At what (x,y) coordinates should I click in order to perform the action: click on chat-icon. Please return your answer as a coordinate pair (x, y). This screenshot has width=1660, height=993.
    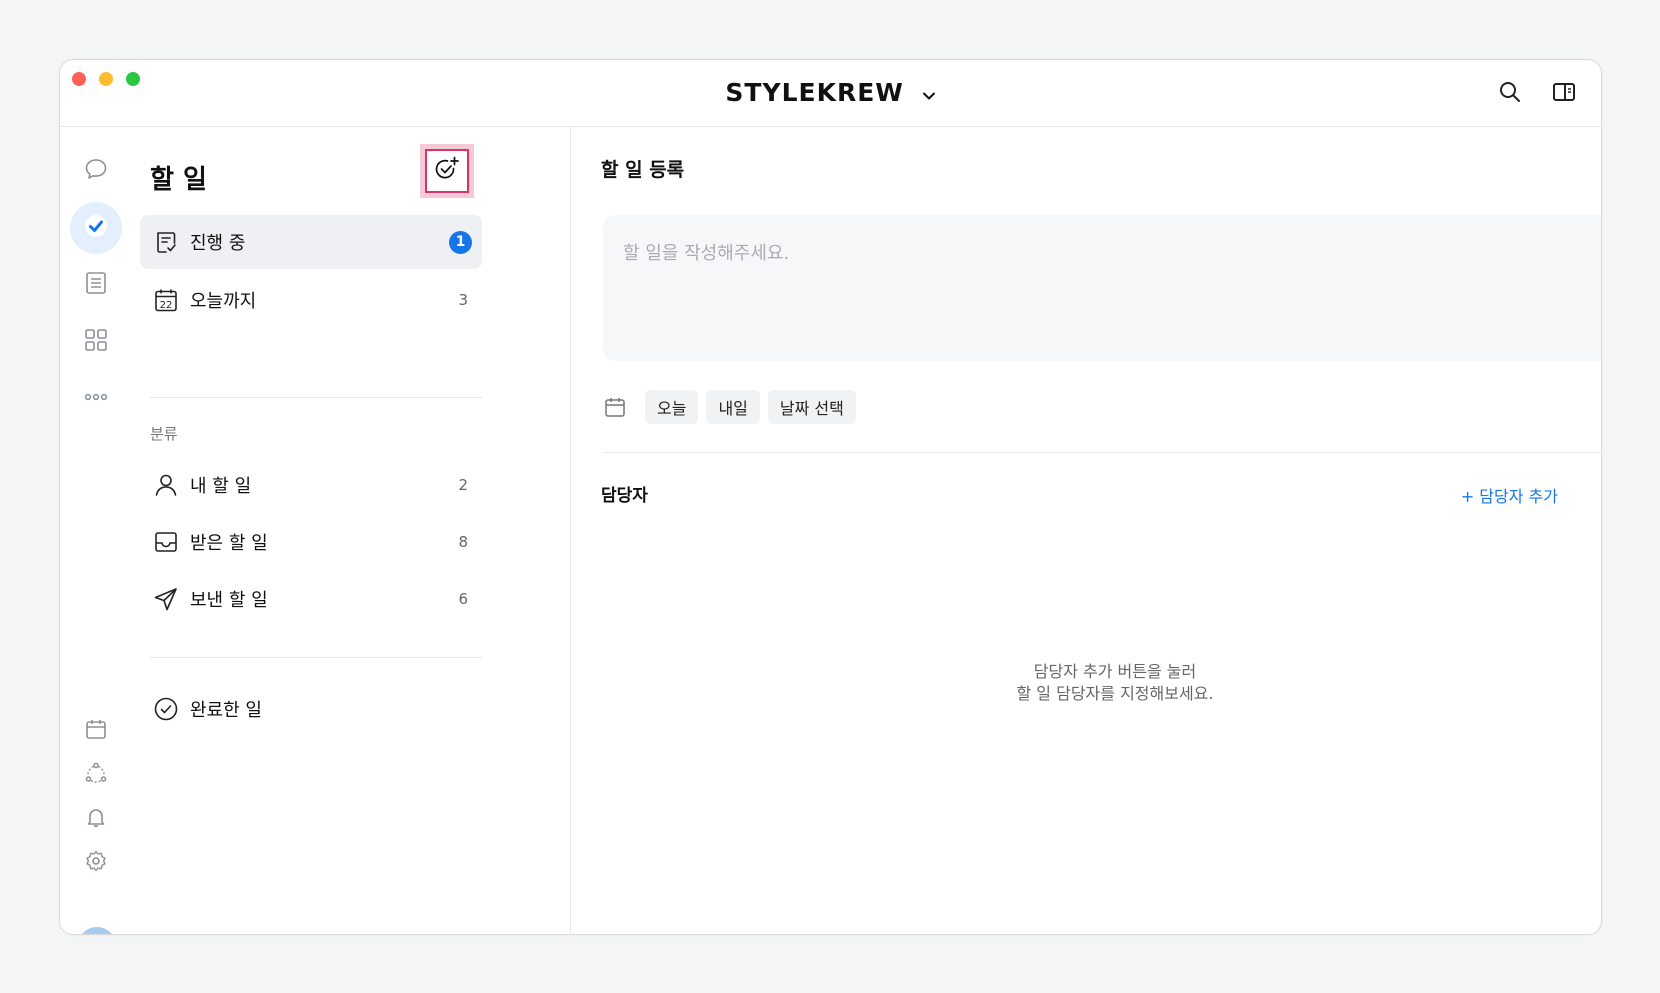
    Looking at the image, I should click on (96, 171).